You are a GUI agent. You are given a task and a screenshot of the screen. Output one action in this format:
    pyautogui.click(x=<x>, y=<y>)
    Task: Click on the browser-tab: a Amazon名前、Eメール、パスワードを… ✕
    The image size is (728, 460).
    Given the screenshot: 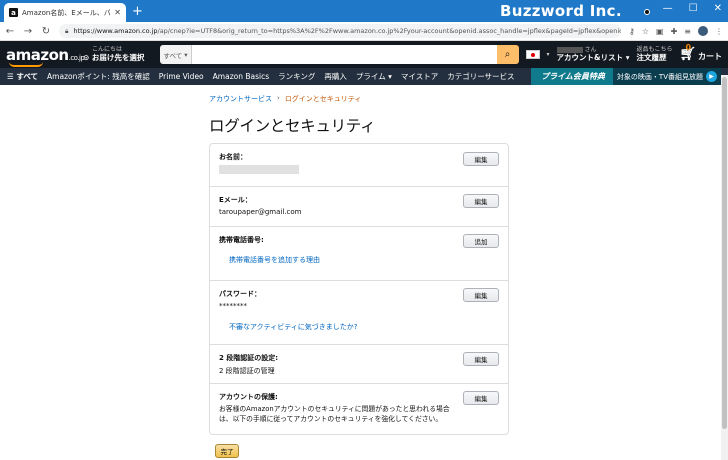 What is the action you would take?
    pyautogui.click(x=65, y=12)
    